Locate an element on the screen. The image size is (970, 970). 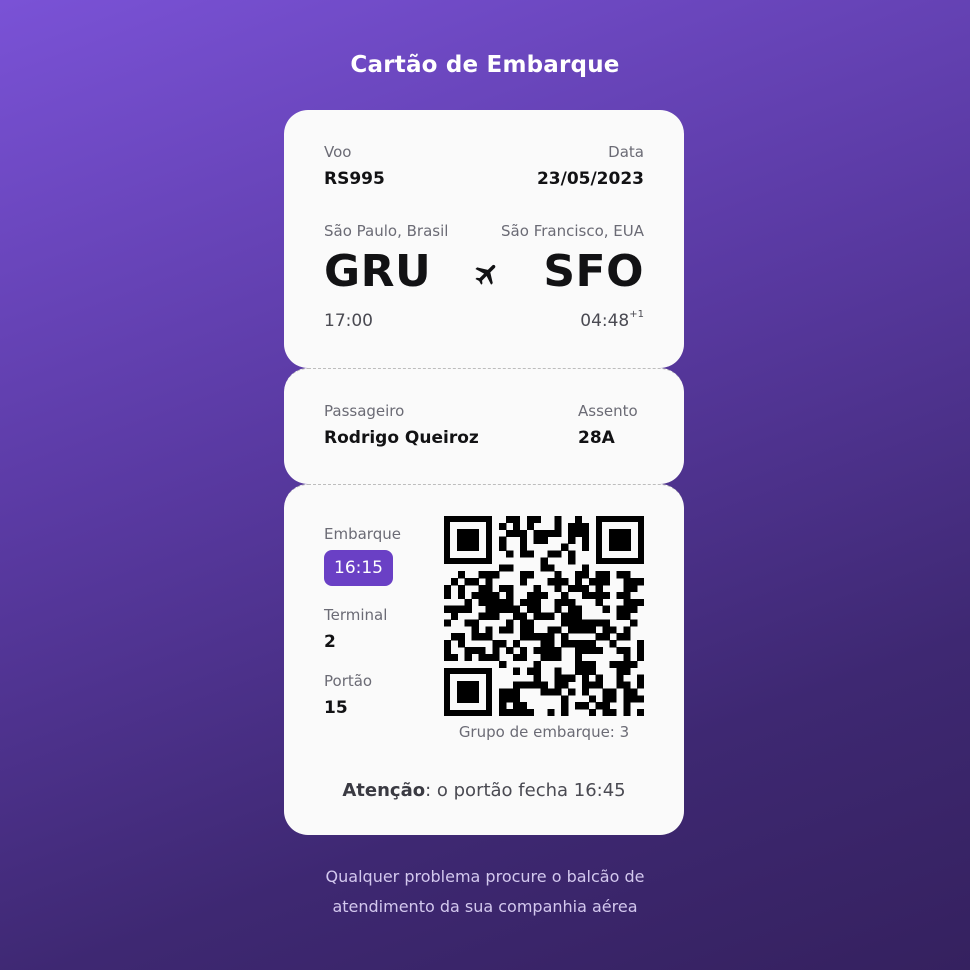
passenger-label: Passageiro is located at coordinates (364, 411).